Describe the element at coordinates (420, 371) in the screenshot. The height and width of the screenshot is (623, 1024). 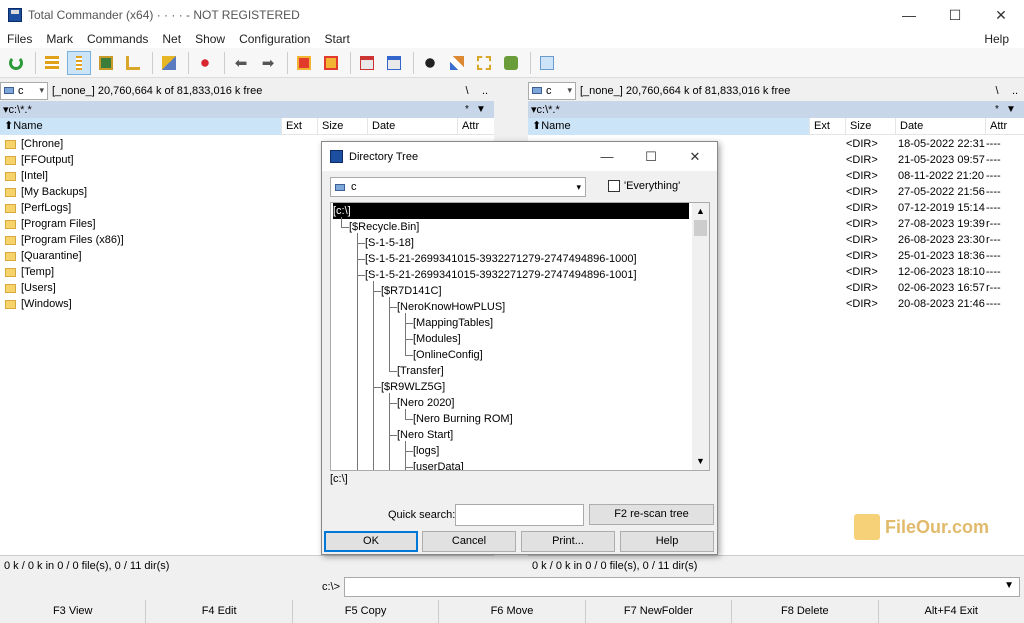
I see `tree-node: [Transfer]` at that location.